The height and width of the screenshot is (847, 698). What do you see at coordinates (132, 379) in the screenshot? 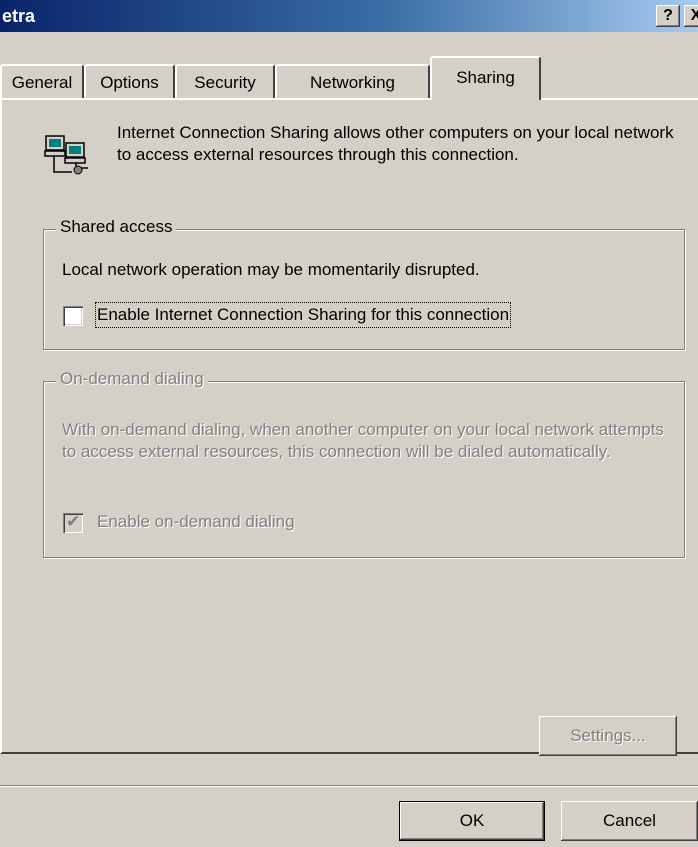
I see `on-demand-legend: On-demand dialing` at bounding box center [132, 379].